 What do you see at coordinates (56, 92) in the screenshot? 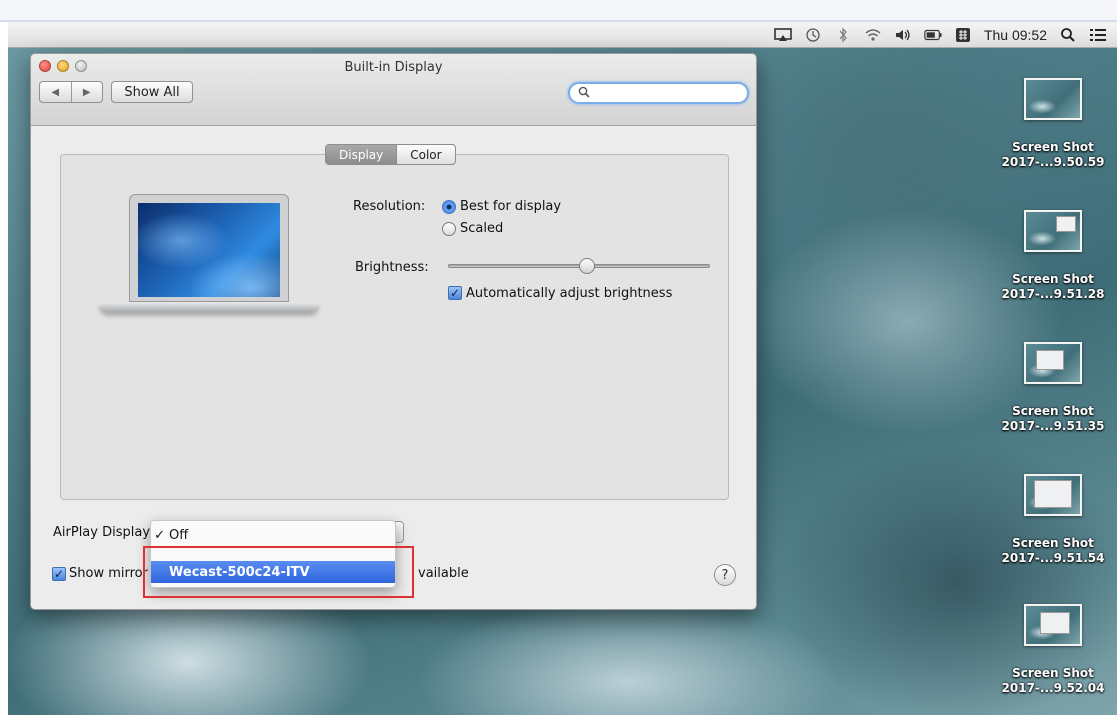
I see `back-arrow-icon: ◀` at bounding box center [56, 92].